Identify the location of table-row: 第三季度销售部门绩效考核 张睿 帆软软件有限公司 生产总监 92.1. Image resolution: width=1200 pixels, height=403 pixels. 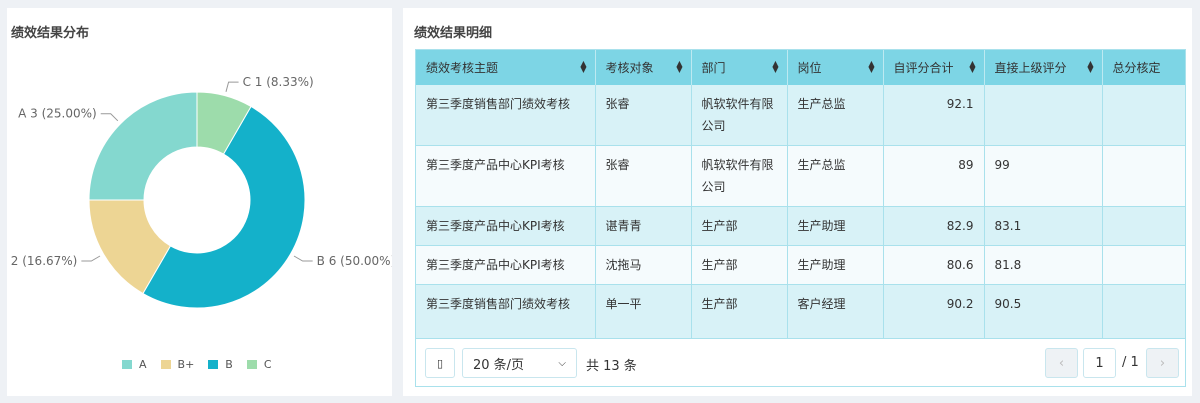
(800, 115).